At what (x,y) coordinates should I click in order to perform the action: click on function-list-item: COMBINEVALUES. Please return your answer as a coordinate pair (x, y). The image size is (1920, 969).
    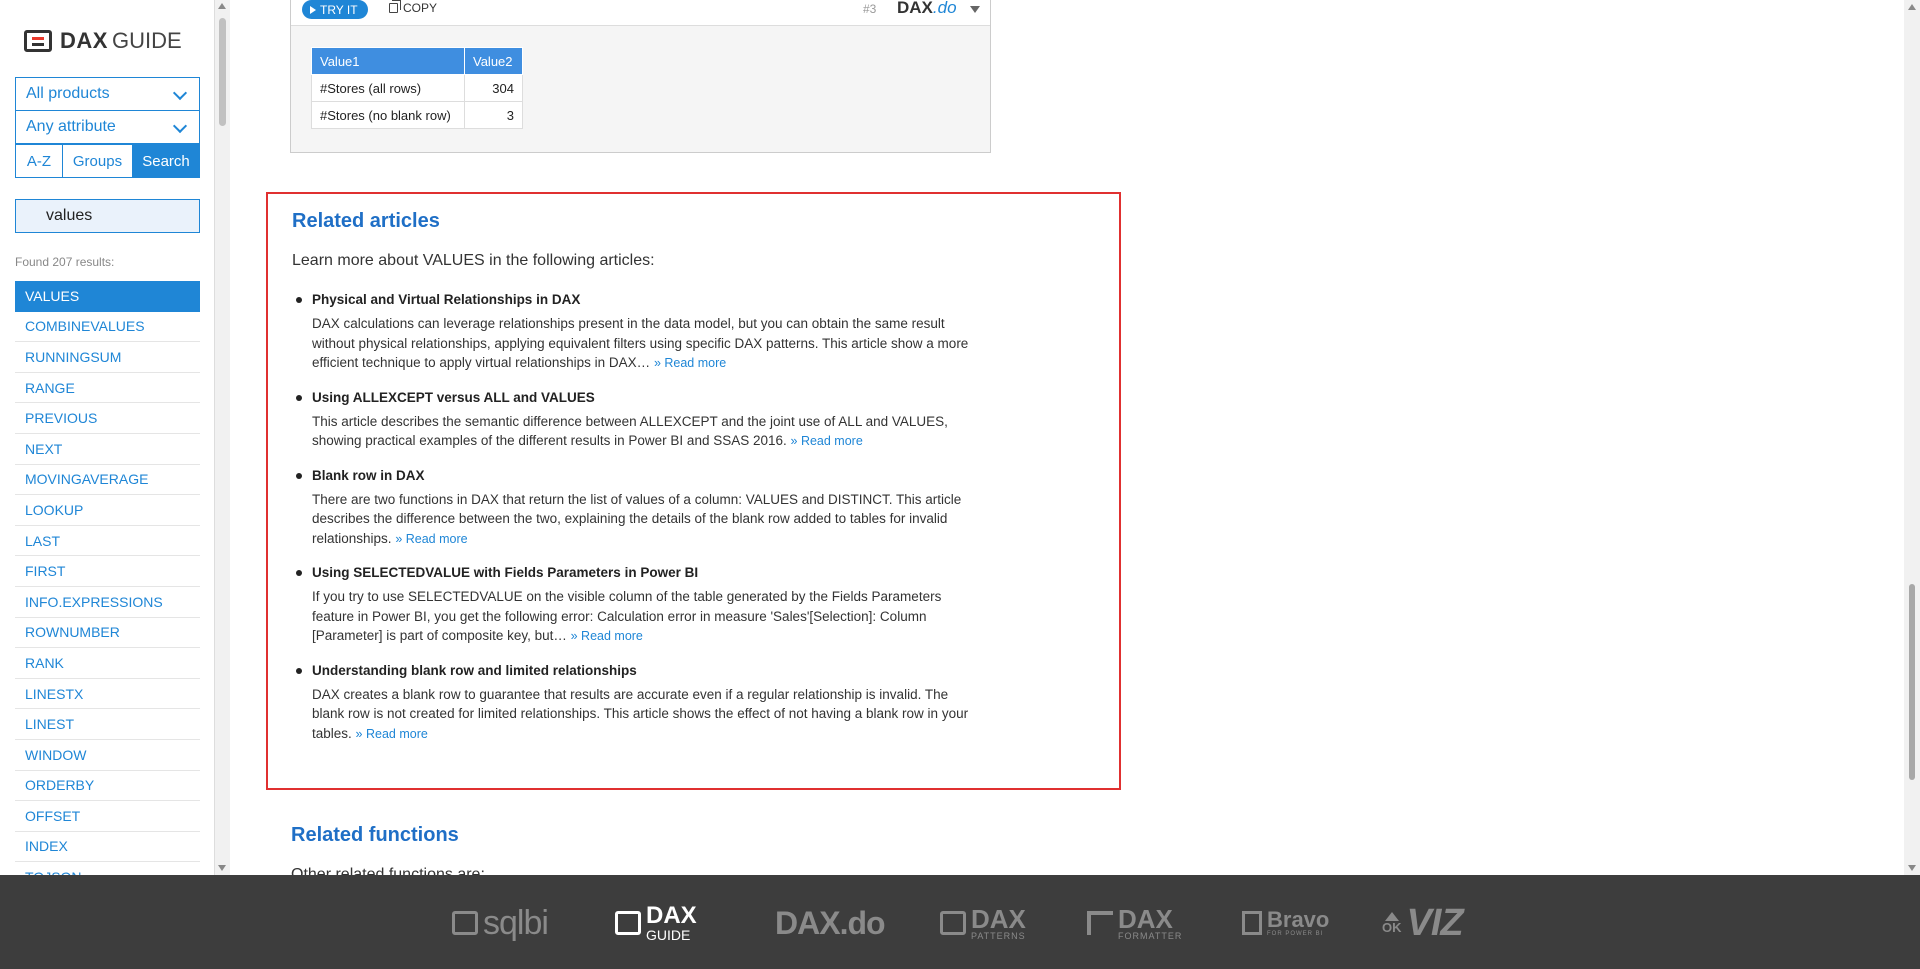
    Looking at the image, I should click on (107, 327).